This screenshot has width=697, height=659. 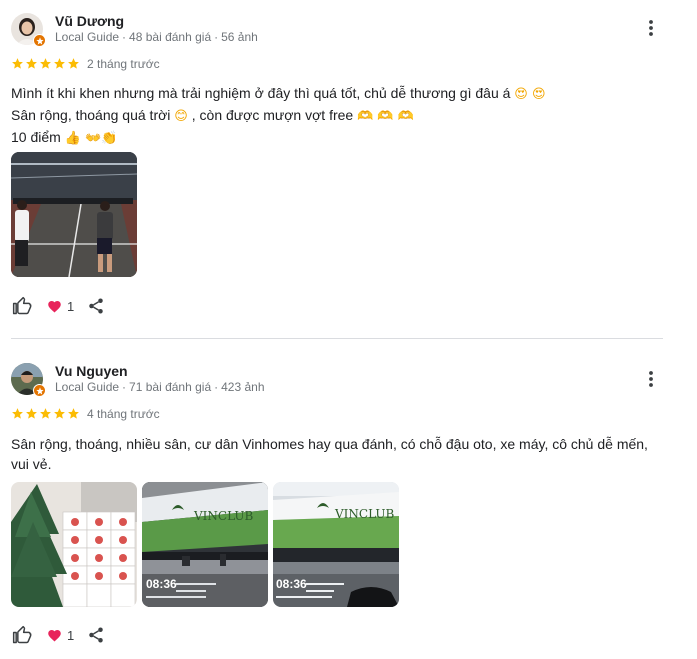 I want to click on reviewer-name: Vu Nguyen, so click(x=91, y=371).